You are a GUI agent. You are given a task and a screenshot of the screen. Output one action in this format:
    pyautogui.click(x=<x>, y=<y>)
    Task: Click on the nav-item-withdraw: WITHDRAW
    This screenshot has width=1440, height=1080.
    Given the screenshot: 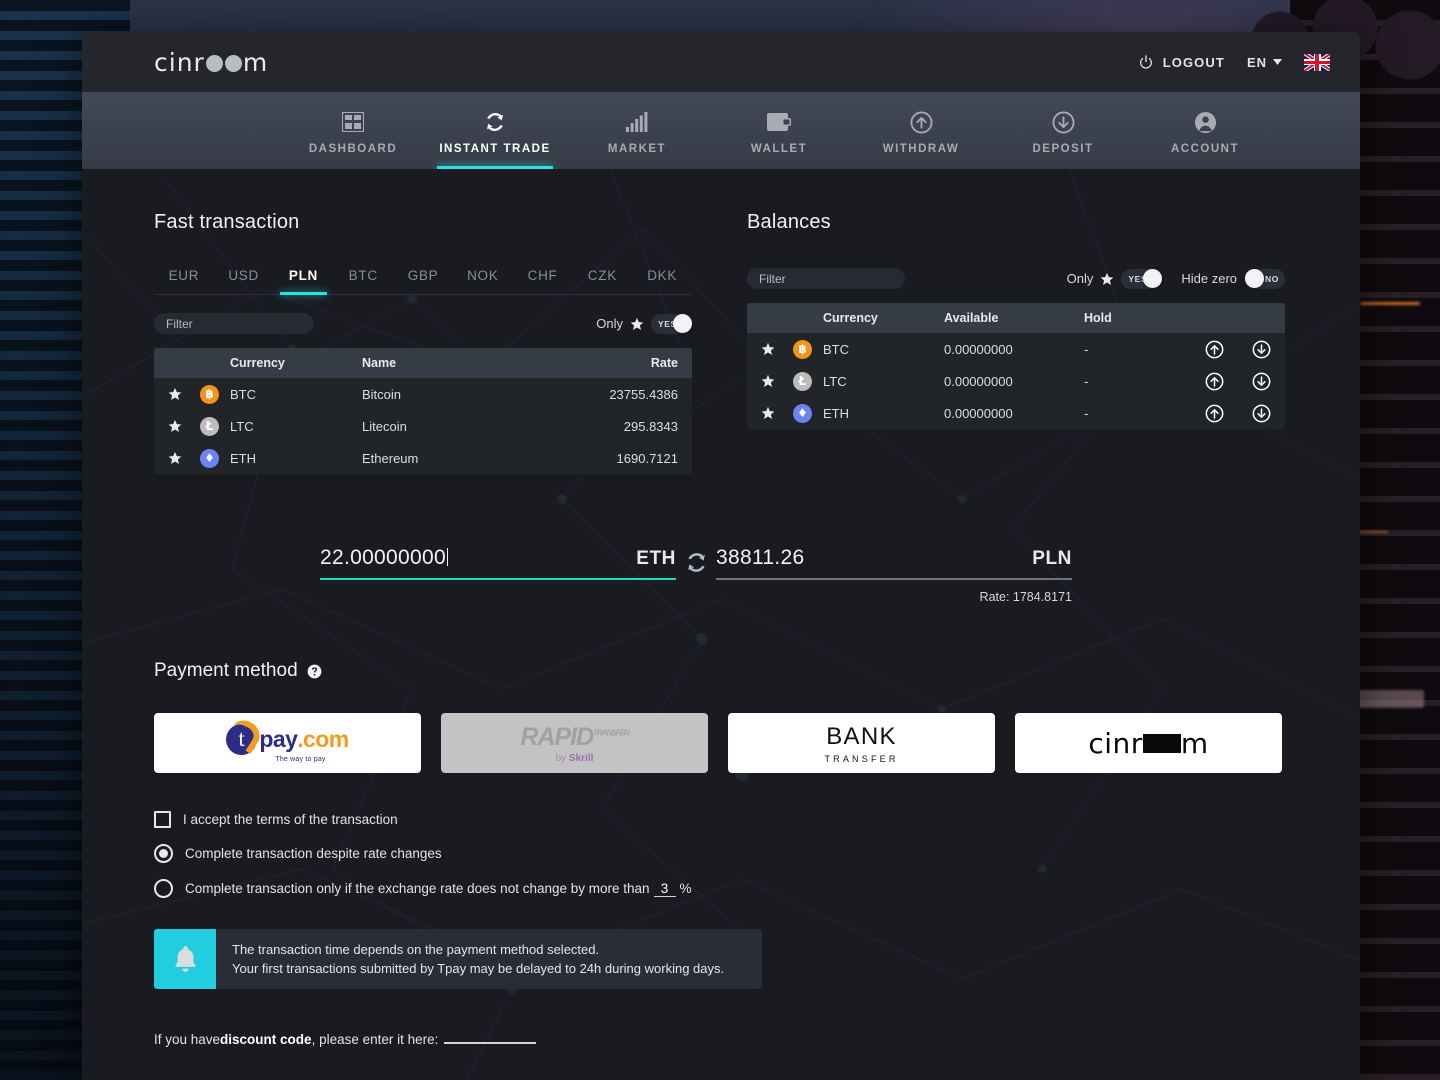 What is the action you would take?
    pyautogui.click(x=921, y=130)
    